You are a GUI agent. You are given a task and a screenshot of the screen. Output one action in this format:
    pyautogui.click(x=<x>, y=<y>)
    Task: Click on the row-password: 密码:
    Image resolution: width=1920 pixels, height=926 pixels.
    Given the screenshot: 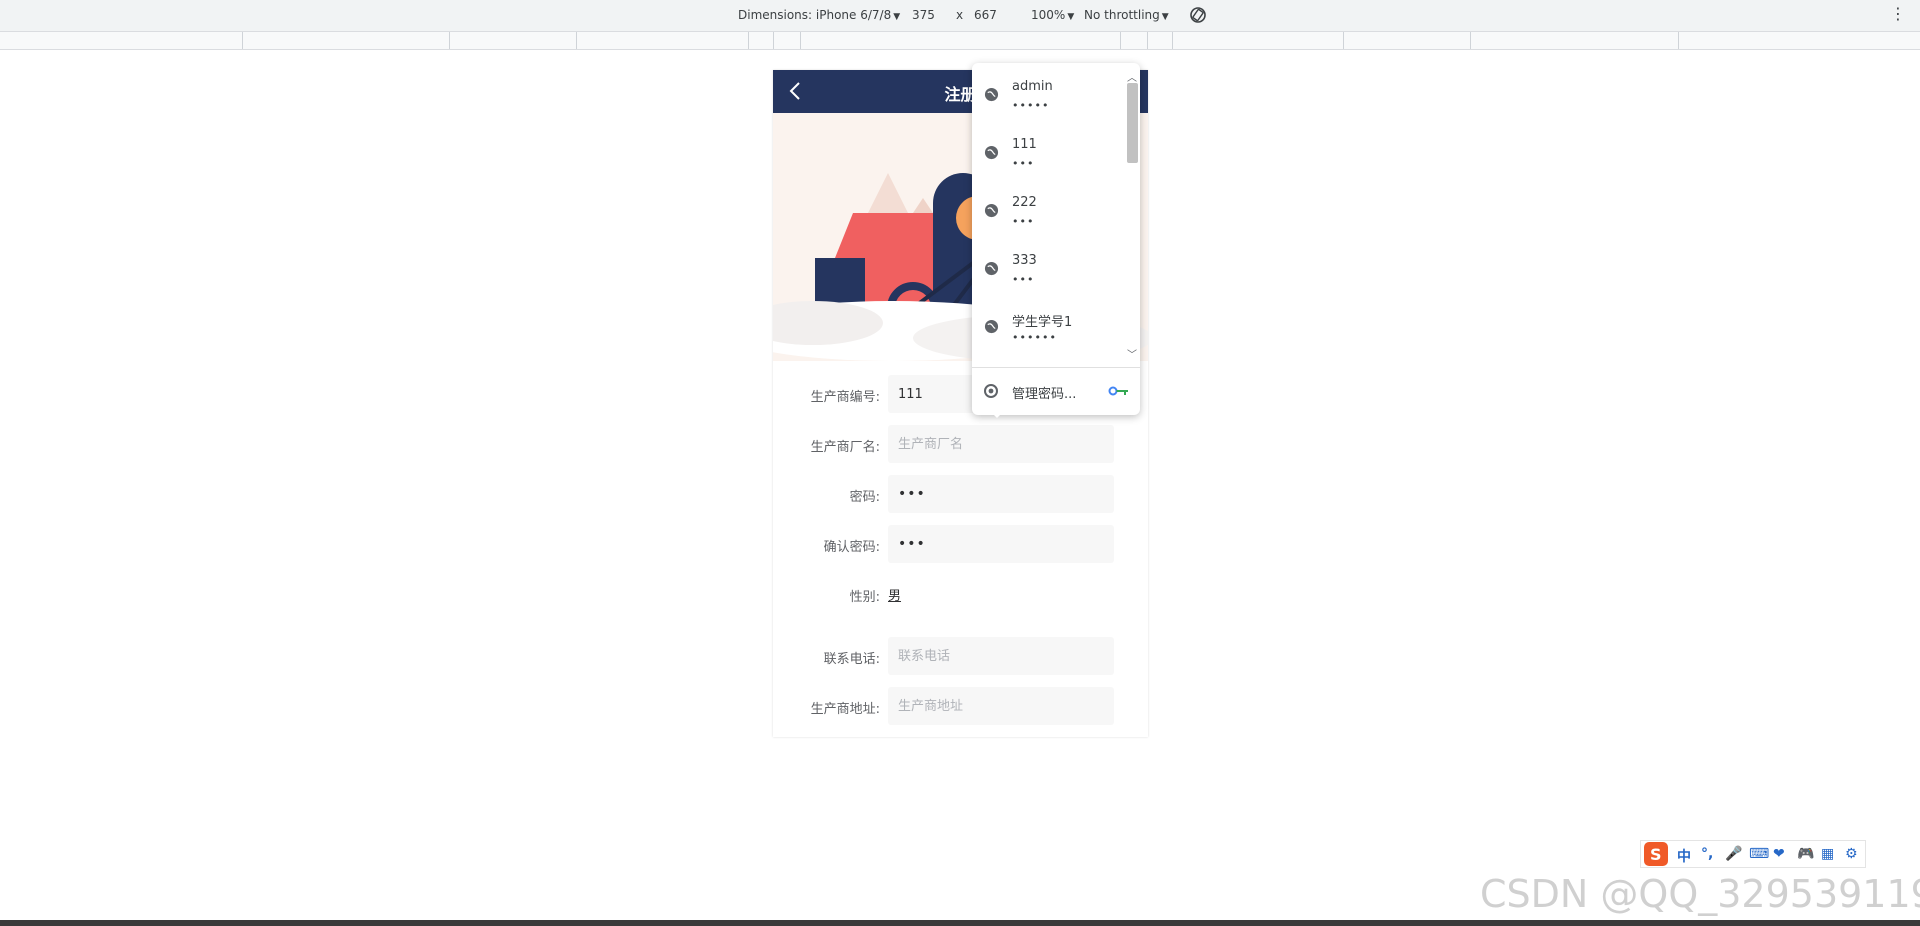 What is the action you would take?
    pyautogui.click(x=960, y=494)
    